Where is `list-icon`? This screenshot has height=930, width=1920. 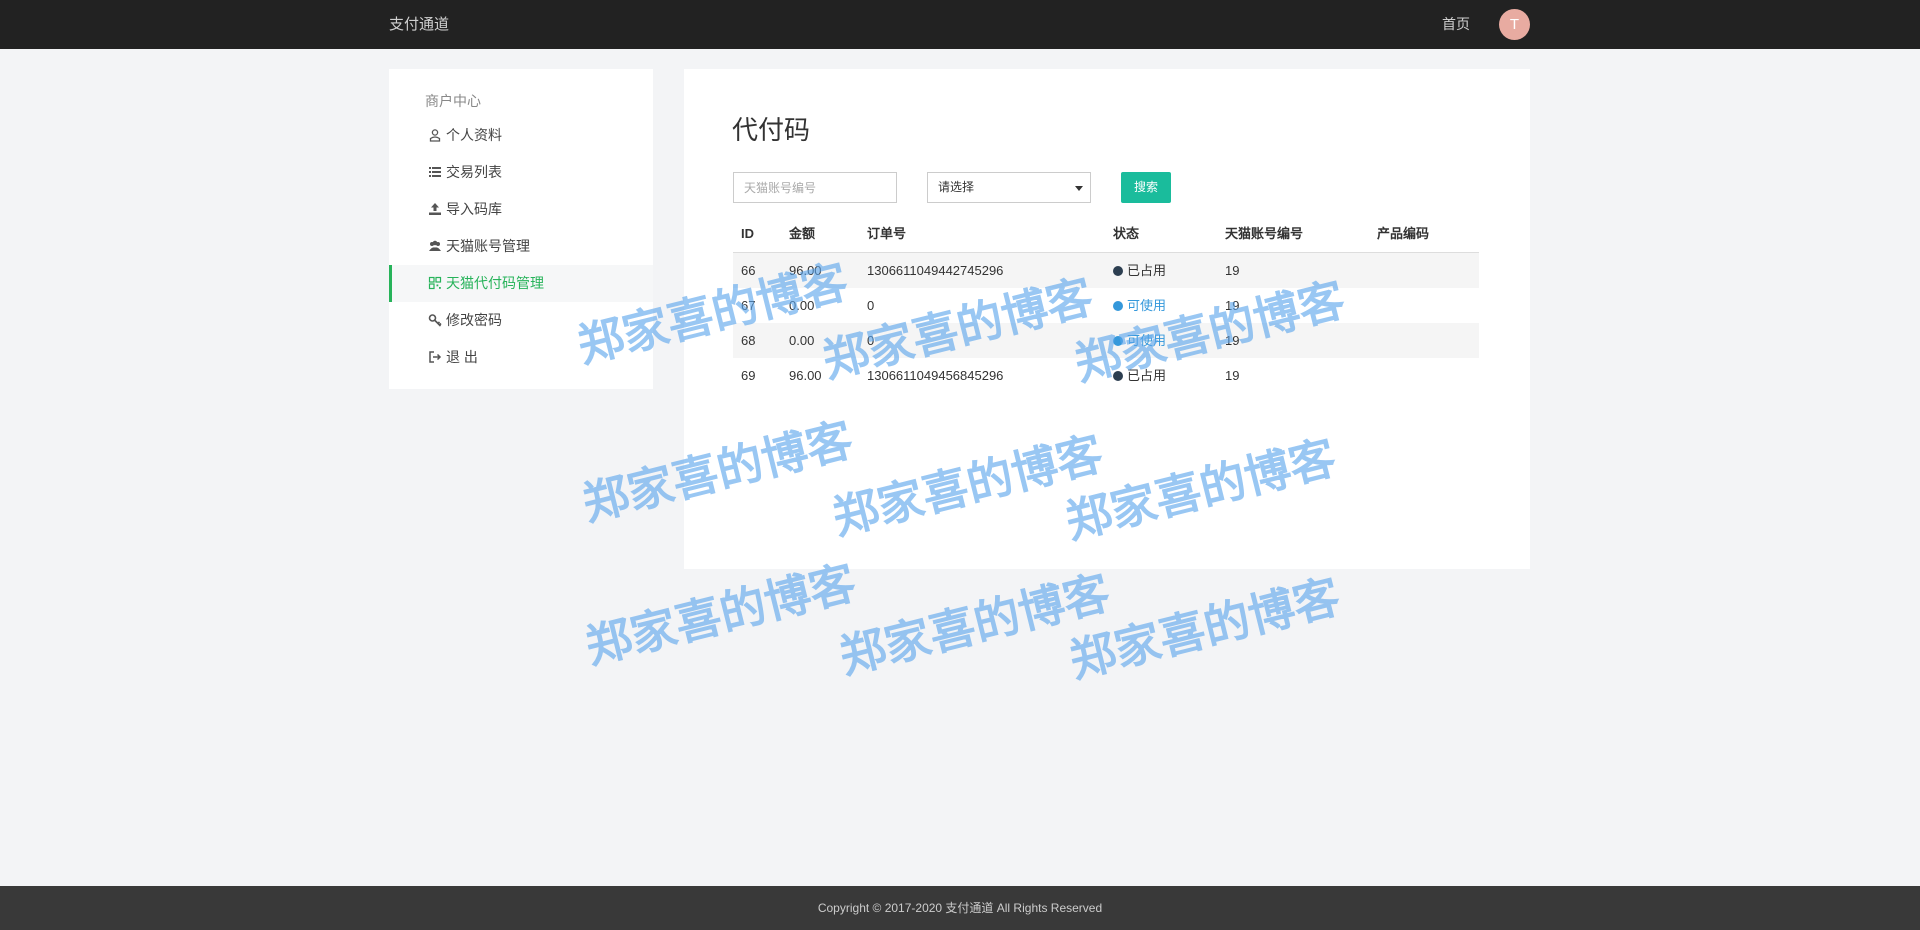 list-icon is located at coordinates (435, 172).